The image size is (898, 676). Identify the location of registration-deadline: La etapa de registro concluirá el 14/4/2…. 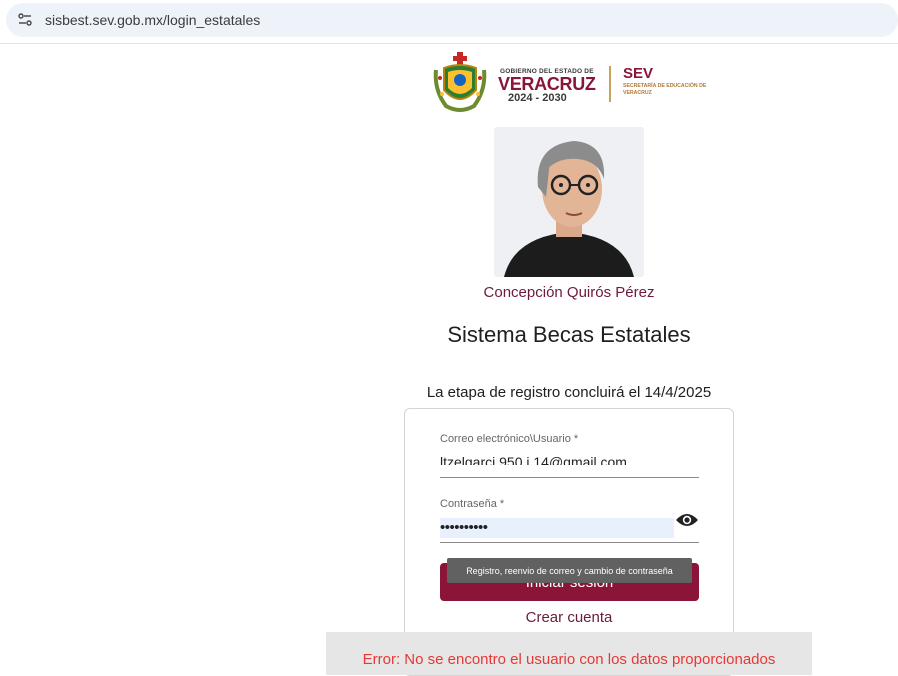
(569, 392).